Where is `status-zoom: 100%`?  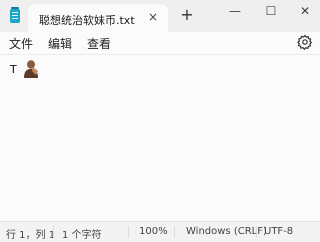 status-zoom: 100% is located at coordinates (153, 231).